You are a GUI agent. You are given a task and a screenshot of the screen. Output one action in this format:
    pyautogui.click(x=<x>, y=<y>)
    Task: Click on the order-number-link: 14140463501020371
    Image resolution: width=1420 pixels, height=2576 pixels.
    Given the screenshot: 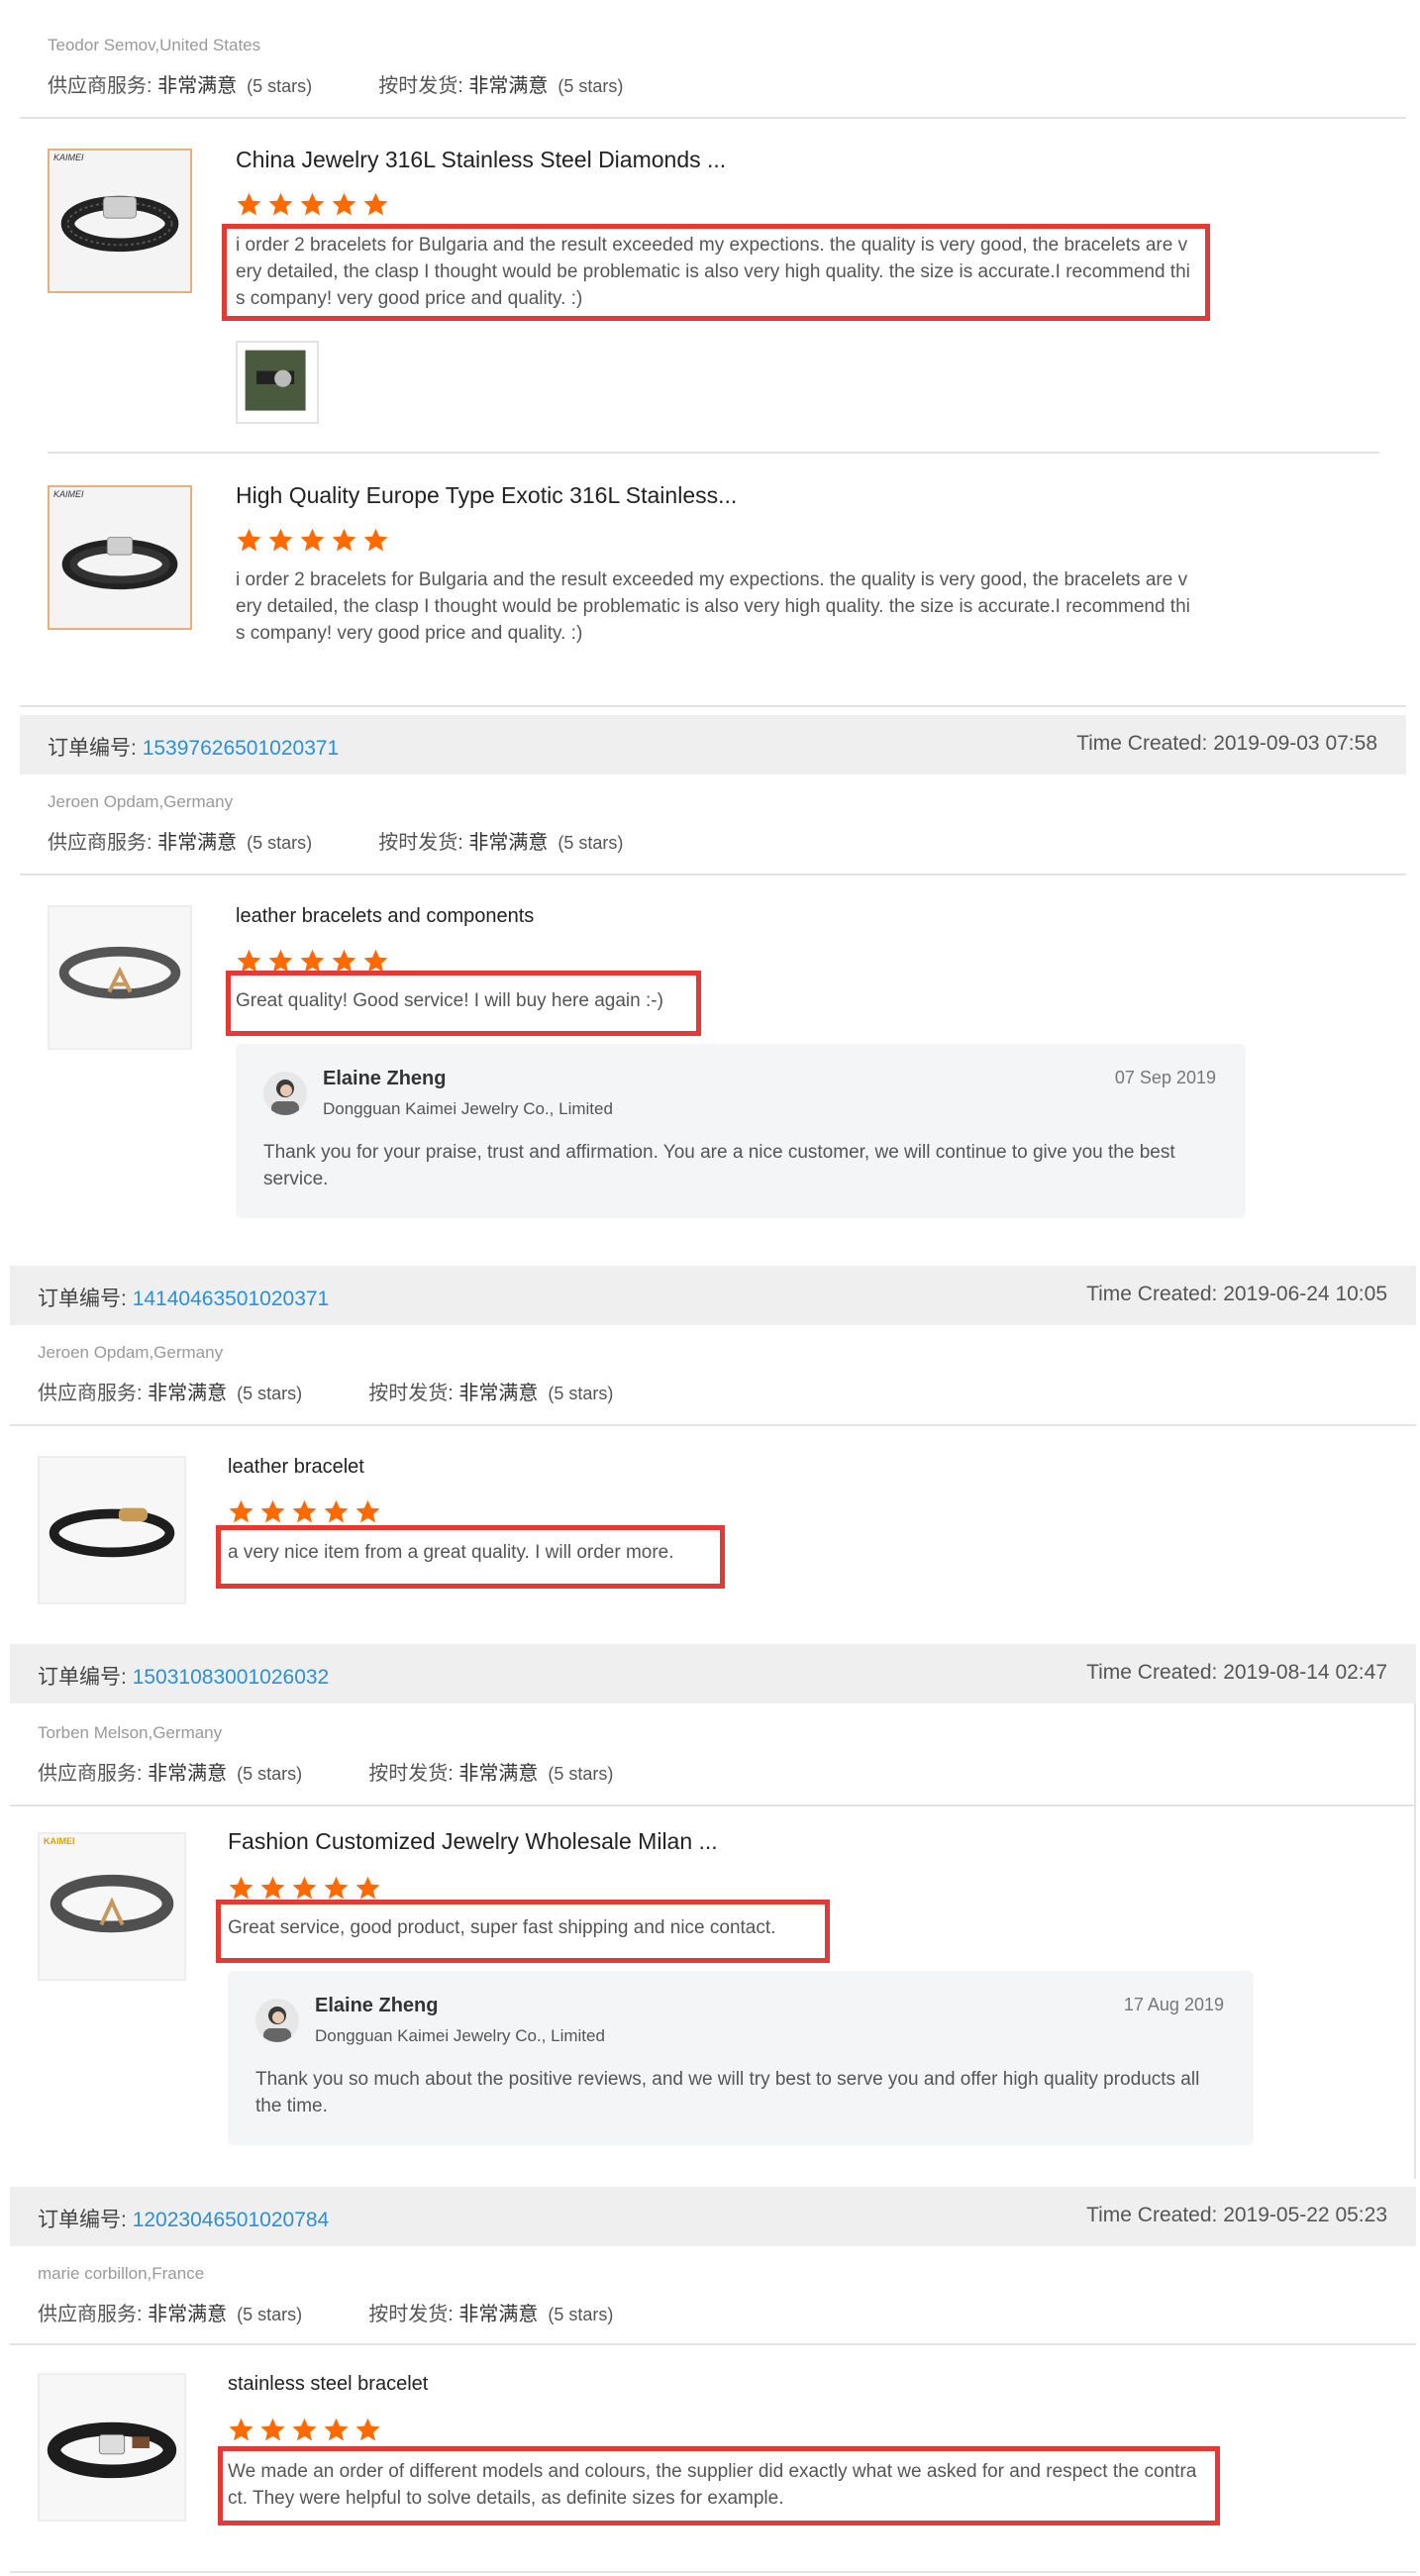 What is the action you would take?
    pyautogui.click(x=231, y=1299)
    